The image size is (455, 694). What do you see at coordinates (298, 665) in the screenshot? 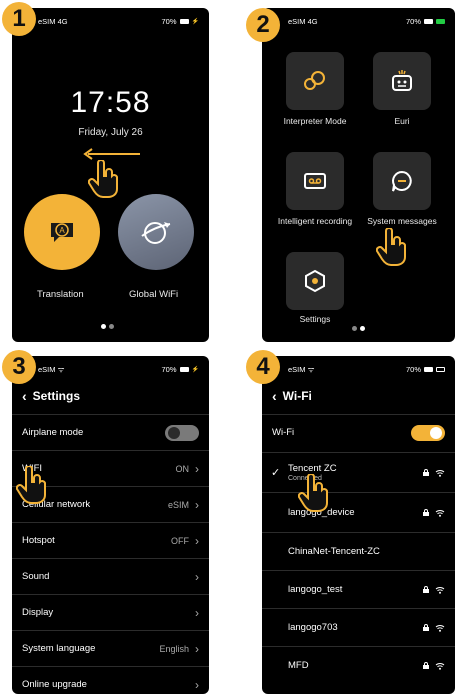
I see `network-name: MFD` at bounding box center [298, 665].